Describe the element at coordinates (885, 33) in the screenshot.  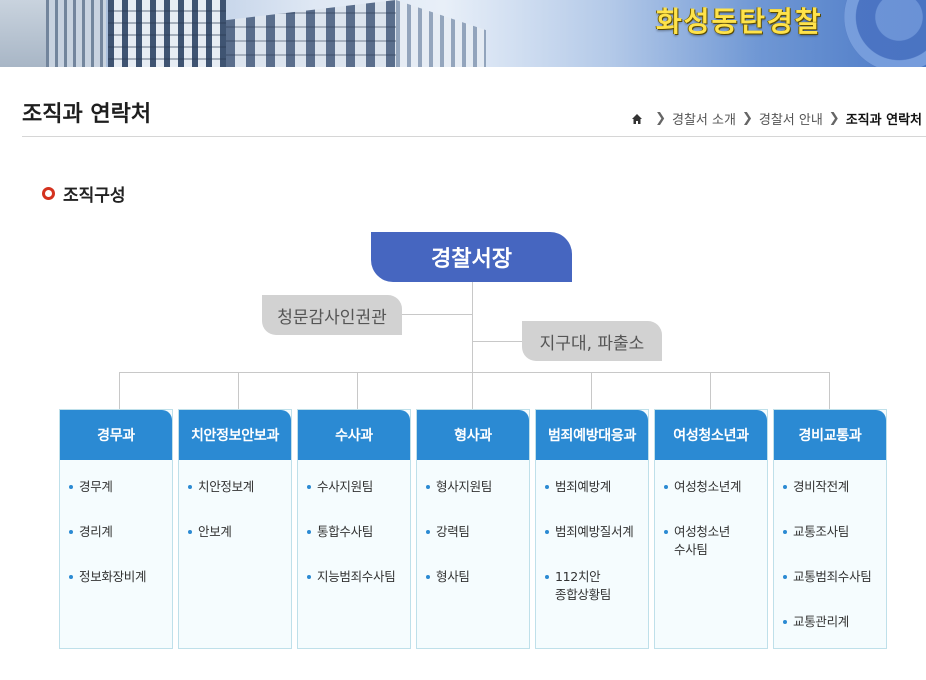
I see `police-emblem` at that location.